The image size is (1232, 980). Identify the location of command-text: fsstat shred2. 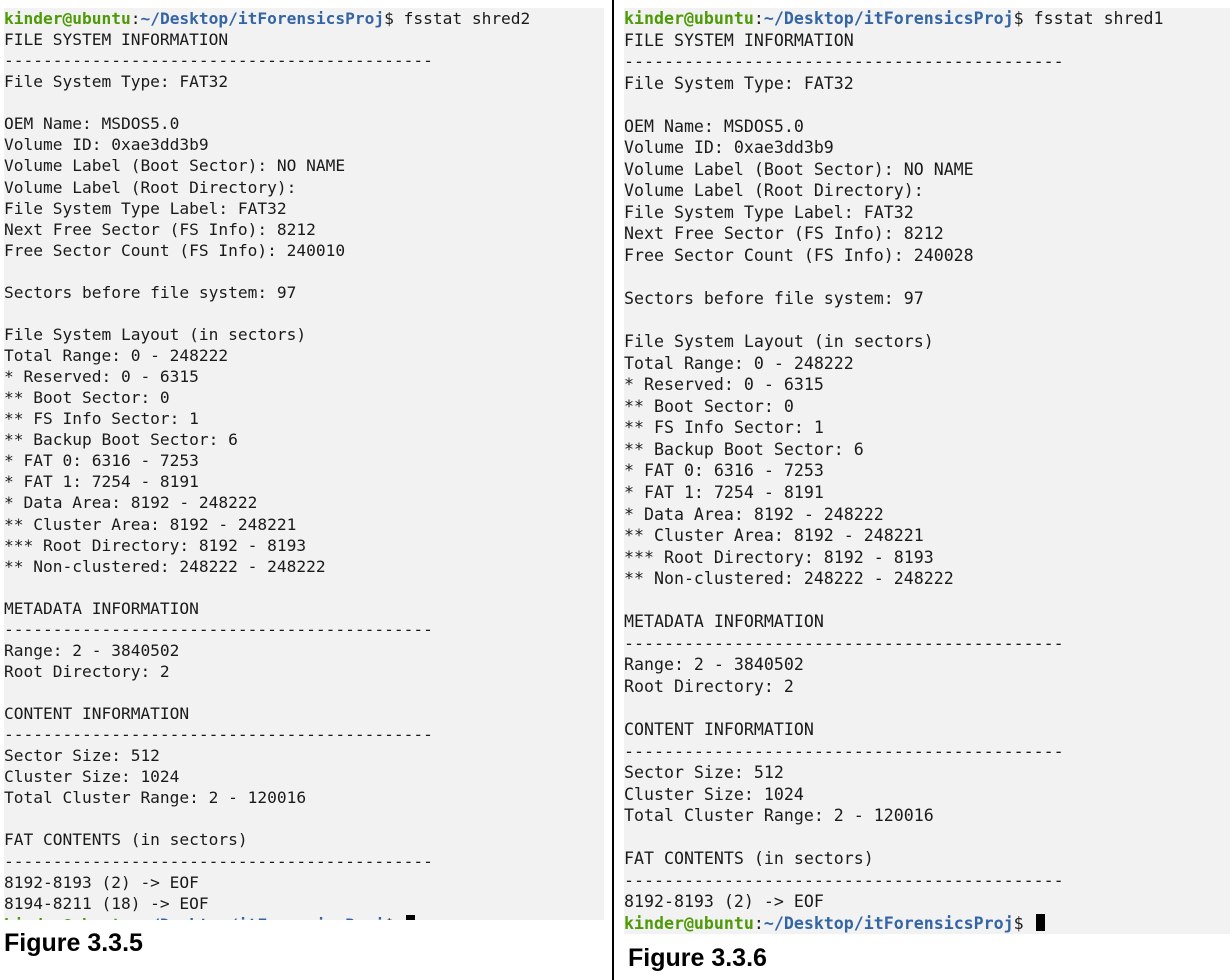
(462, 18).